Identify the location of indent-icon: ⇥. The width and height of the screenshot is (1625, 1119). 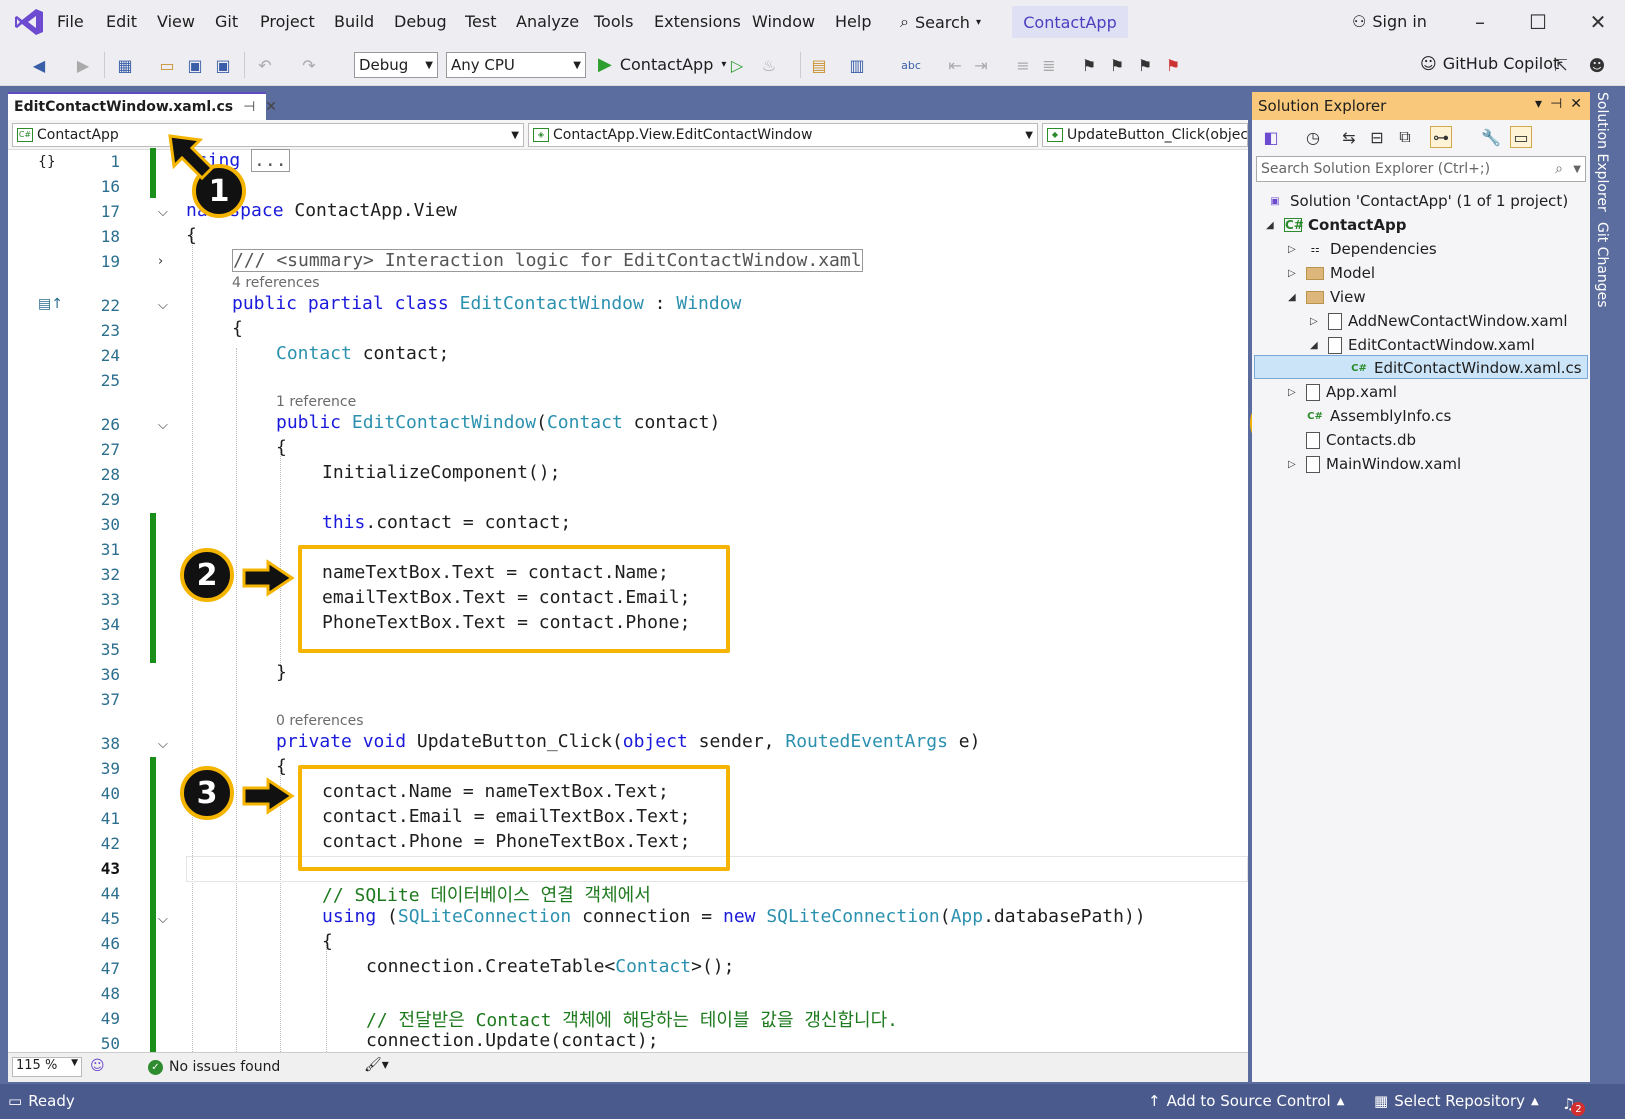
(981, 65).